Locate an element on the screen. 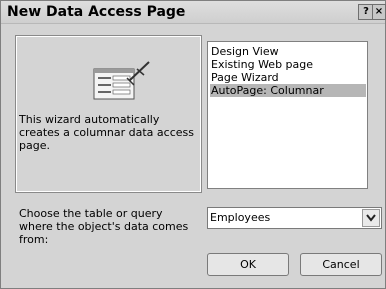 The width and height of the screenshot is (386, 289). chevron-down-icon is located at coordinates (371, 218).